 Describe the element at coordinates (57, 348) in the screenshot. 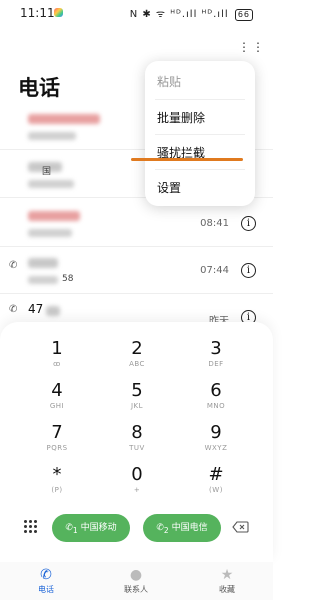

I see `dial-key-digit: 1` at that location.